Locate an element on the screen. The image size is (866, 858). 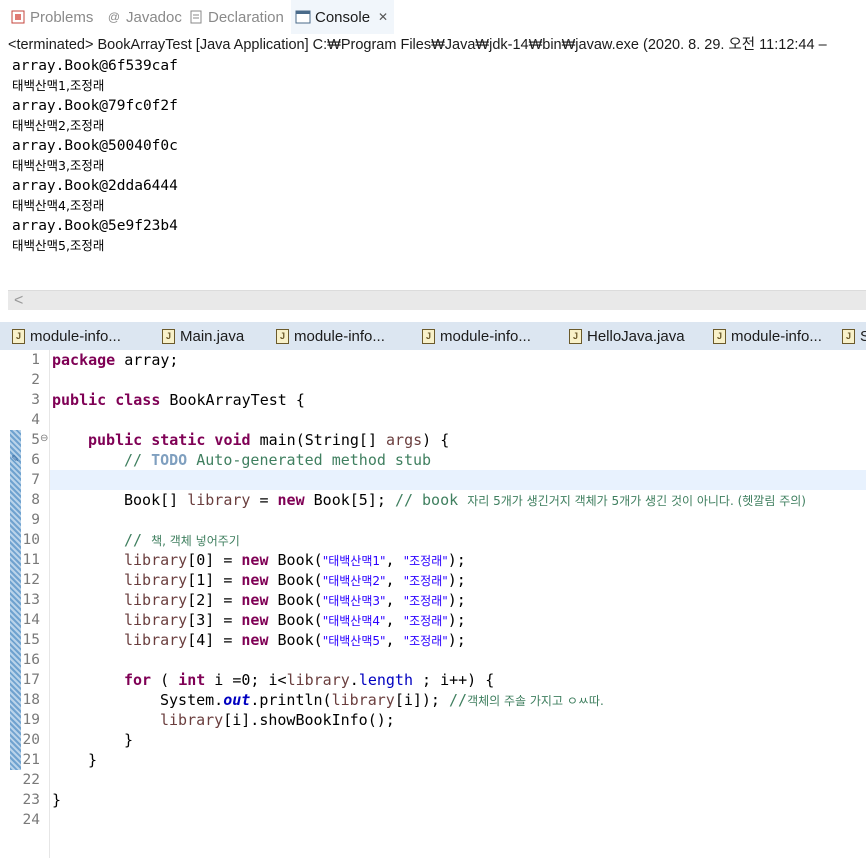
console-icon is located at coordinates (303, 17).